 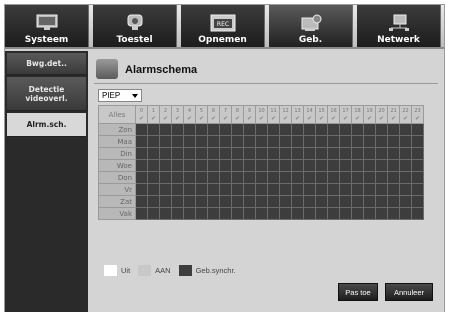 I want to click on hour-header: 23 ✔, so click(x=418, y=114).